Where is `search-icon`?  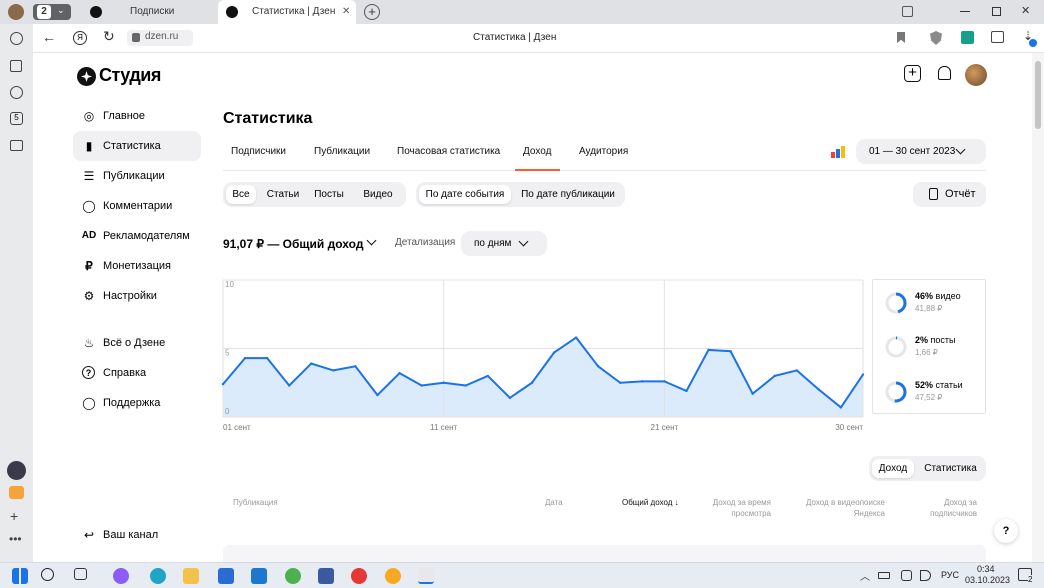
search-icon is located at coordinates (47, 574).